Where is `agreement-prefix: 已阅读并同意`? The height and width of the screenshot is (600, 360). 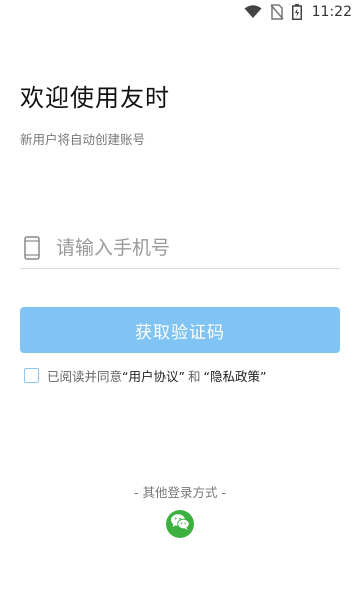
agreement-prefix: 已阅读并同意 is located at coordinates (85, 376).